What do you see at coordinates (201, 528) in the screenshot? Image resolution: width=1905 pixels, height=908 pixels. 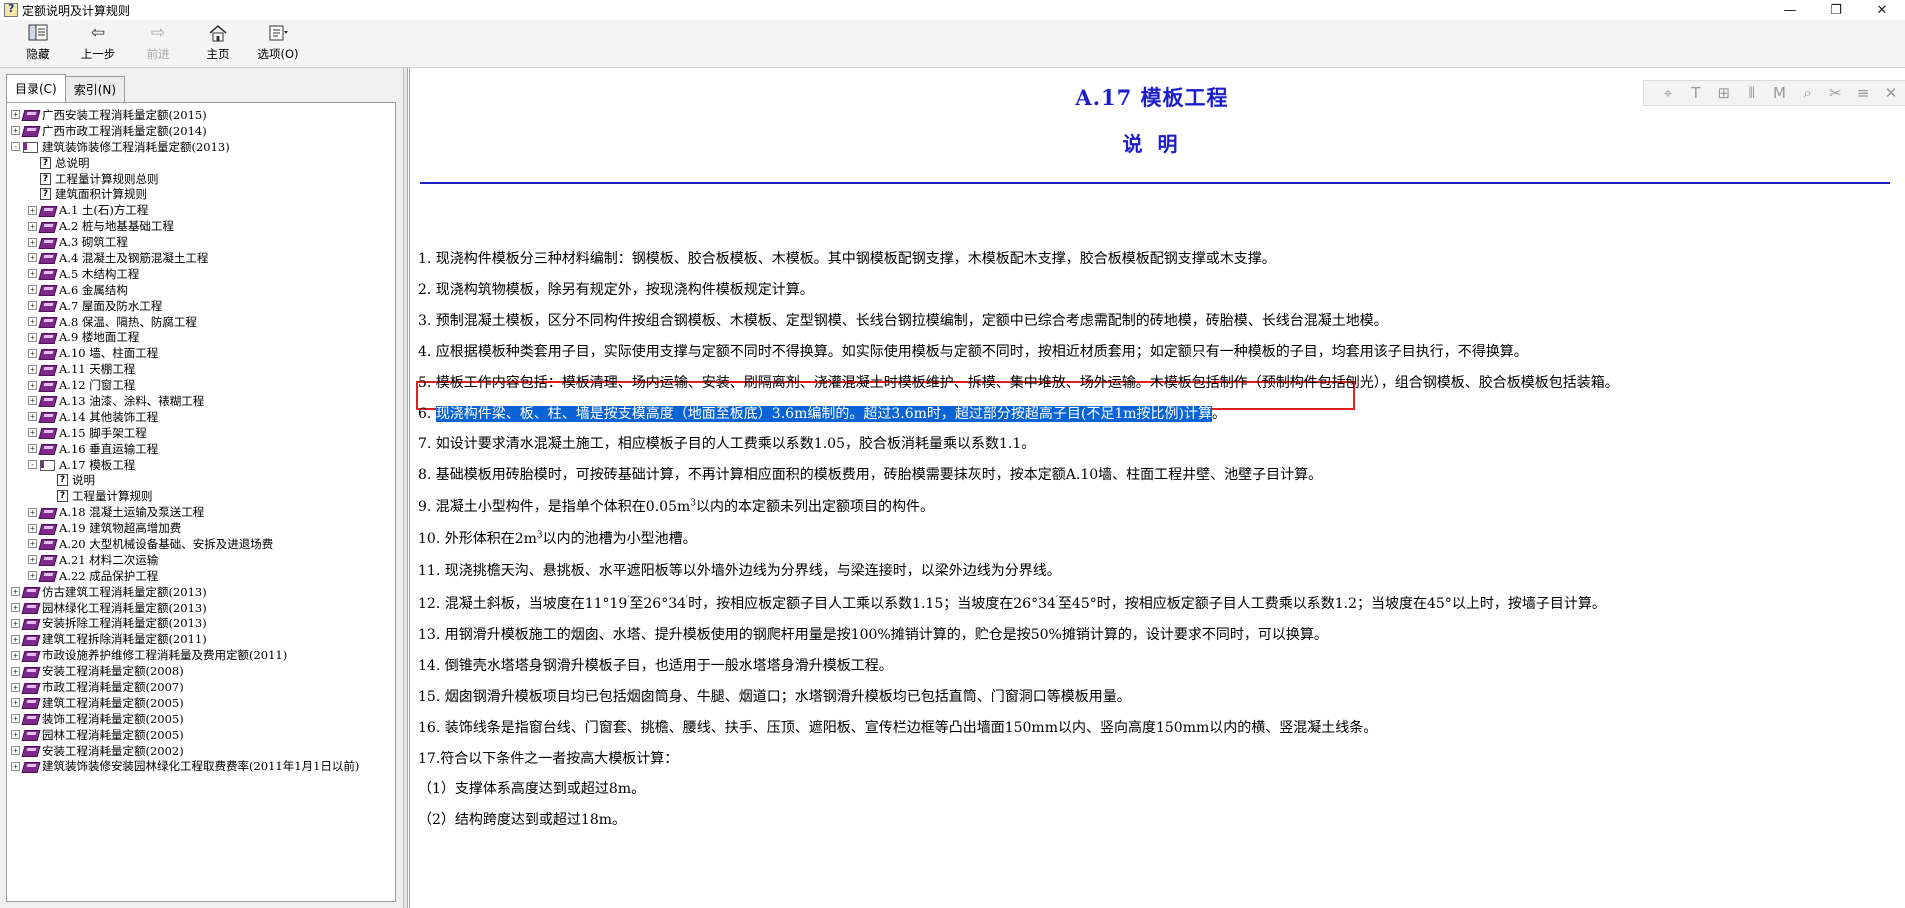 I see `tree-item: + A.19 建筑物超高增加费` at bounding box center [201, 528].